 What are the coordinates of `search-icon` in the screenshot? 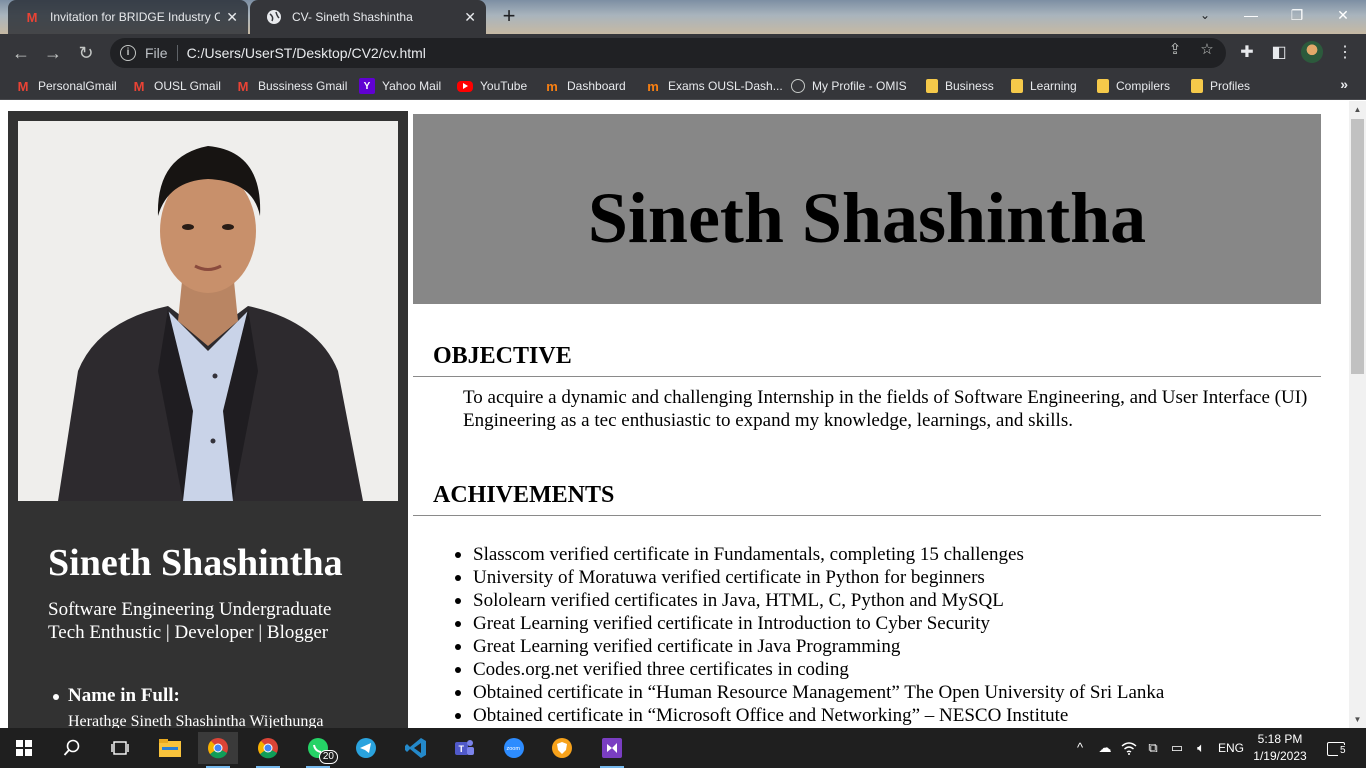 It's located at (72, 748).